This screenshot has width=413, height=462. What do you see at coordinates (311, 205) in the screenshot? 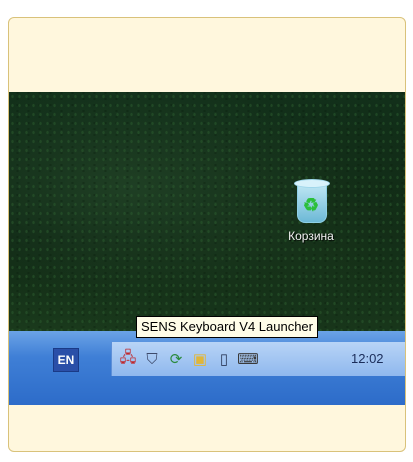
I see `recycle-arrow-icon: ♻` at bounding box center [311, 205].